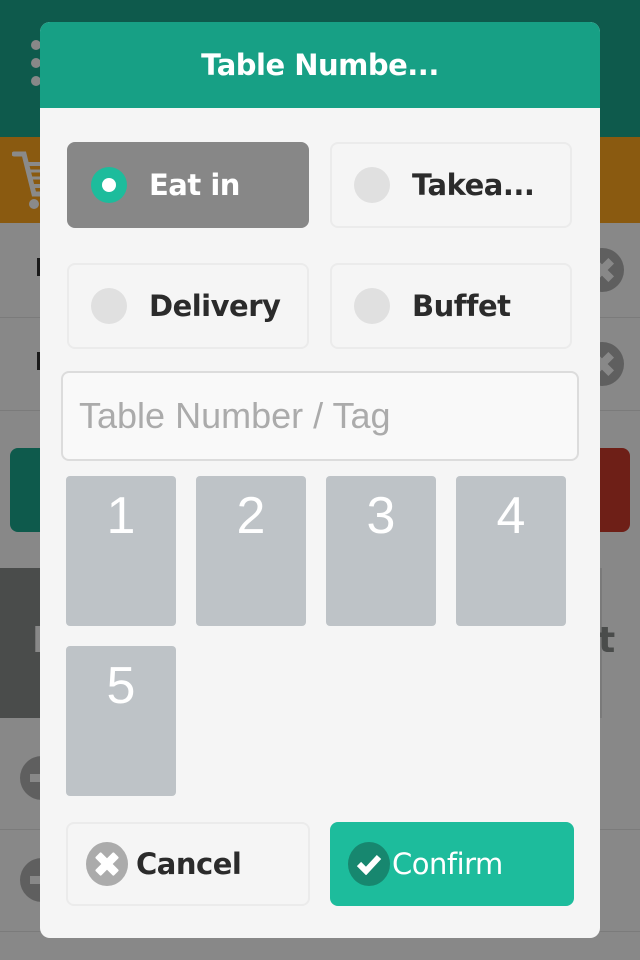  Describe the element at coordinates (107, 864) in the screenshot. I see `close-circle-icon` at that location.